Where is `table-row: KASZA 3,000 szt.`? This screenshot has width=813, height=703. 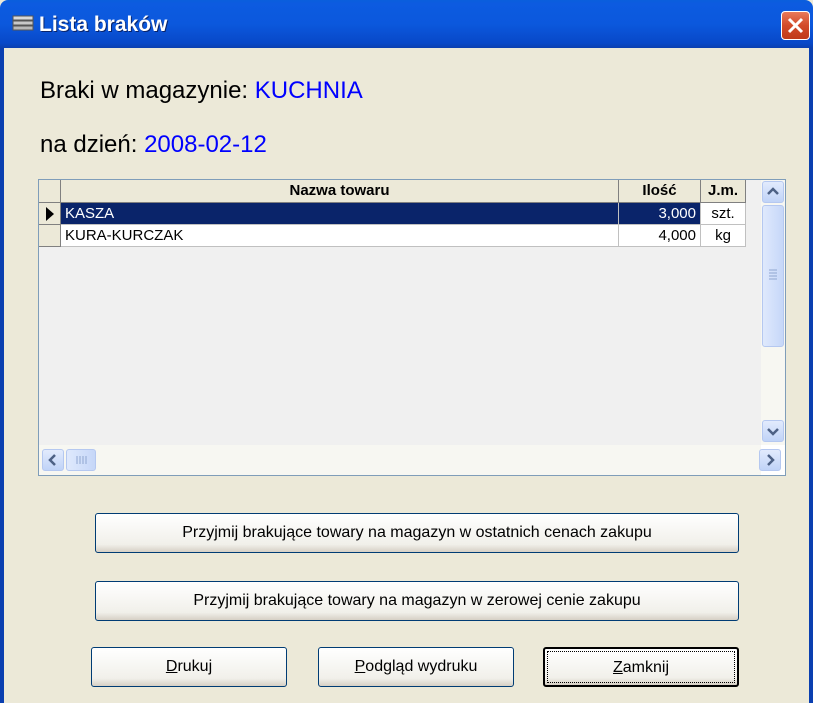
table-row: KASZA 3,000 szt. is located at coordinates (400, 214).